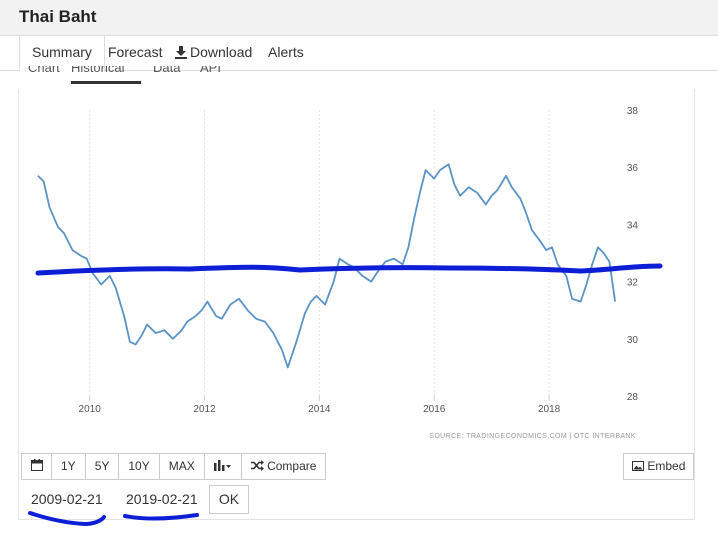 This screenshot has height=535, width=718. What do you see at coordinates (292, 466) in the screenshot?
I see `compare-label: Compare` at bounding box center [292, 466].